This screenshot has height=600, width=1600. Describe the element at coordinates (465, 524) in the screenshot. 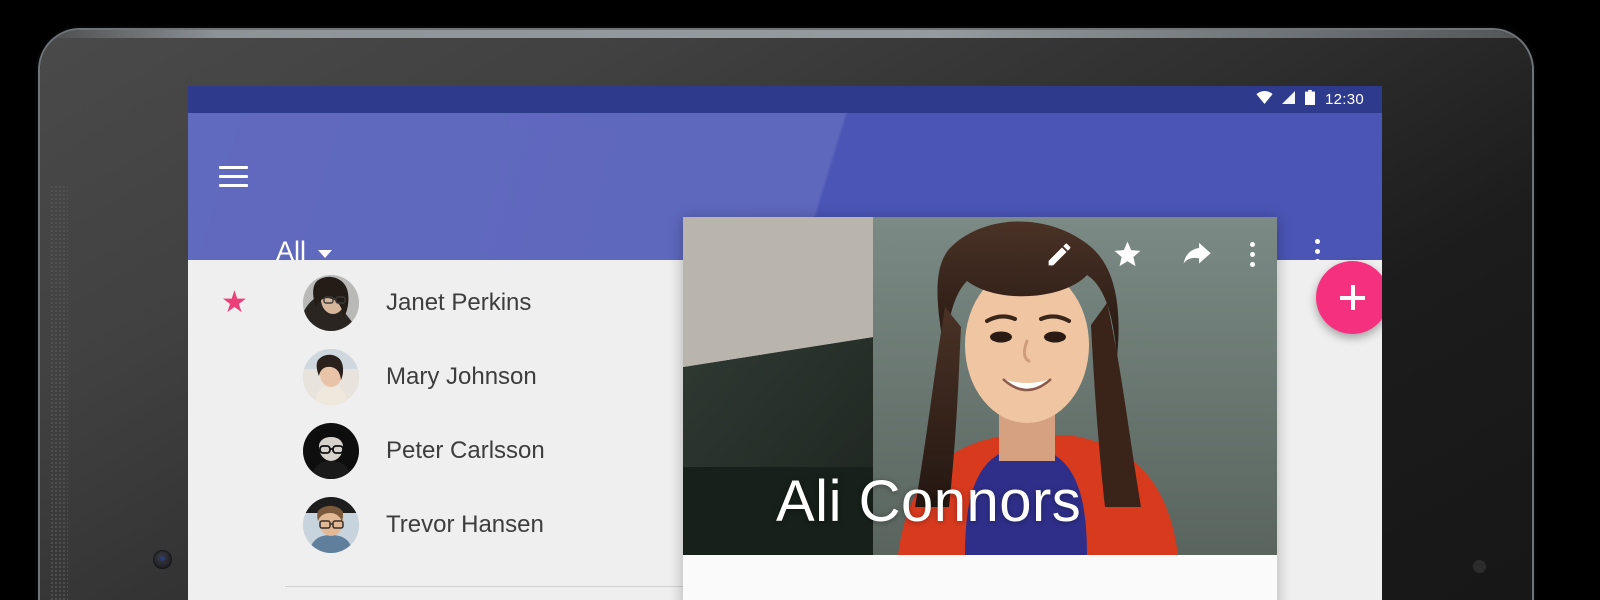

I see `list-item-label: Trevor Hansen` at that location.